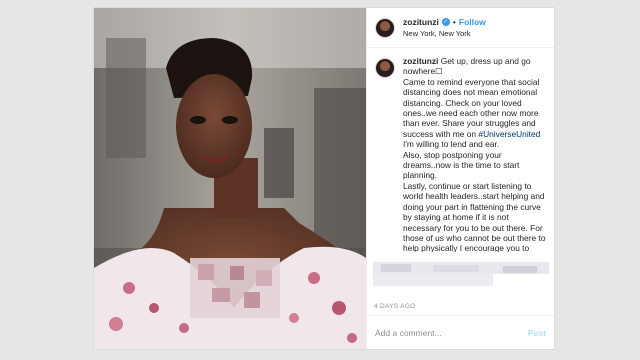 Image resolution: width=640 pixels, height=360 pixels. I want to click on caption-avatar, so click(385, 68).